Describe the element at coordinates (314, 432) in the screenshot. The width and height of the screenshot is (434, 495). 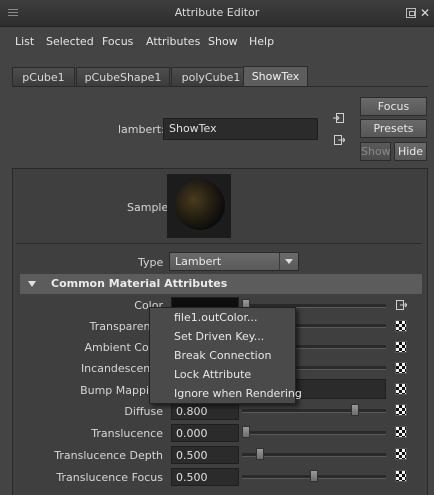
I see `translucence-slider` at that location.